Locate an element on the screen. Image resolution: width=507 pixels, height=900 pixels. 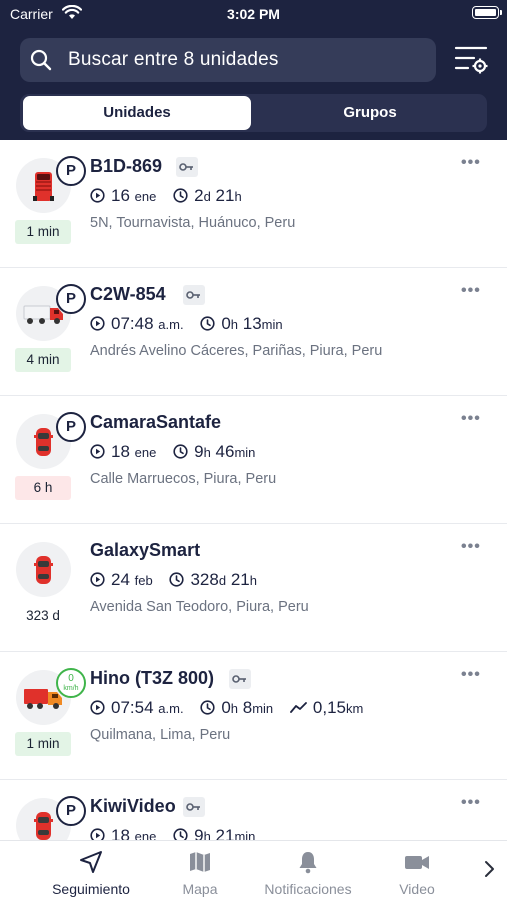
nav-notificaciones: Notificaciones is located at coordinates (308, 870).